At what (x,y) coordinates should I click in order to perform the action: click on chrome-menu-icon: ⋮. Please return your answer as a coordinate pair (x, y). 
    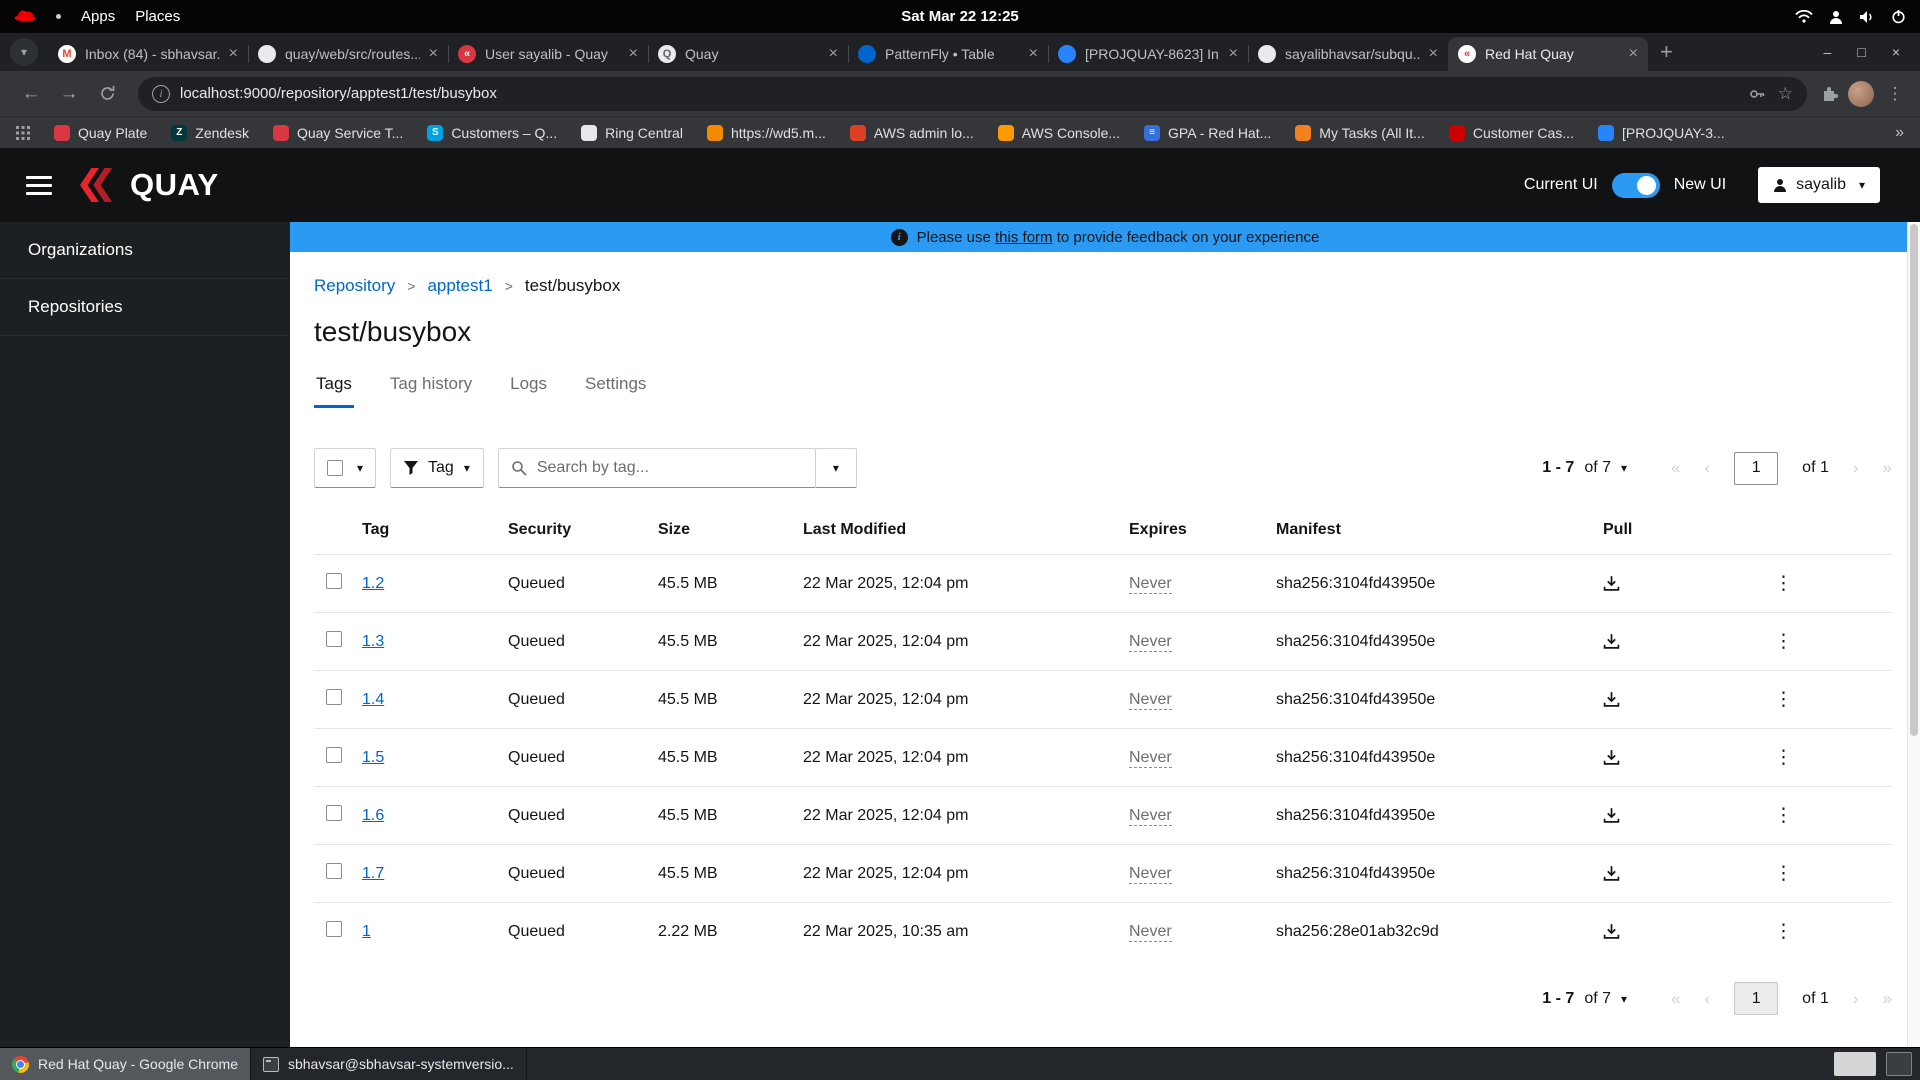
    Looking at the image, I should click on (1895, 94).